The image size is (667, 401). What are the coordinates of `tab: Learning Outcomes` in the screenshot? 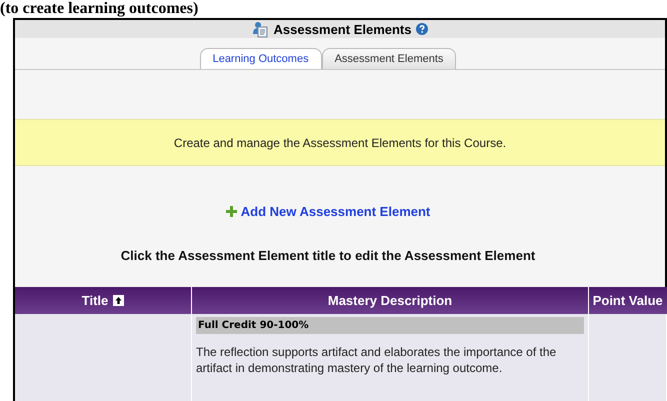 It's located at (261, 58).